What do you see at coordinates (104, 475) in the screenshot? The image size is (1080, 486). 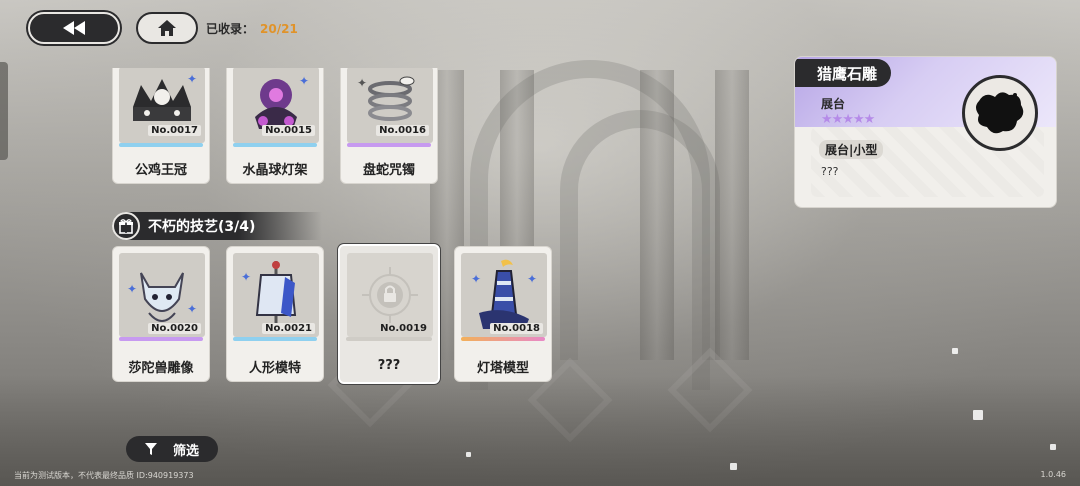 I see `version-notice: 当前为测试版本，不代表最终品质 ID:940919373` at bounding box center [104, 475].